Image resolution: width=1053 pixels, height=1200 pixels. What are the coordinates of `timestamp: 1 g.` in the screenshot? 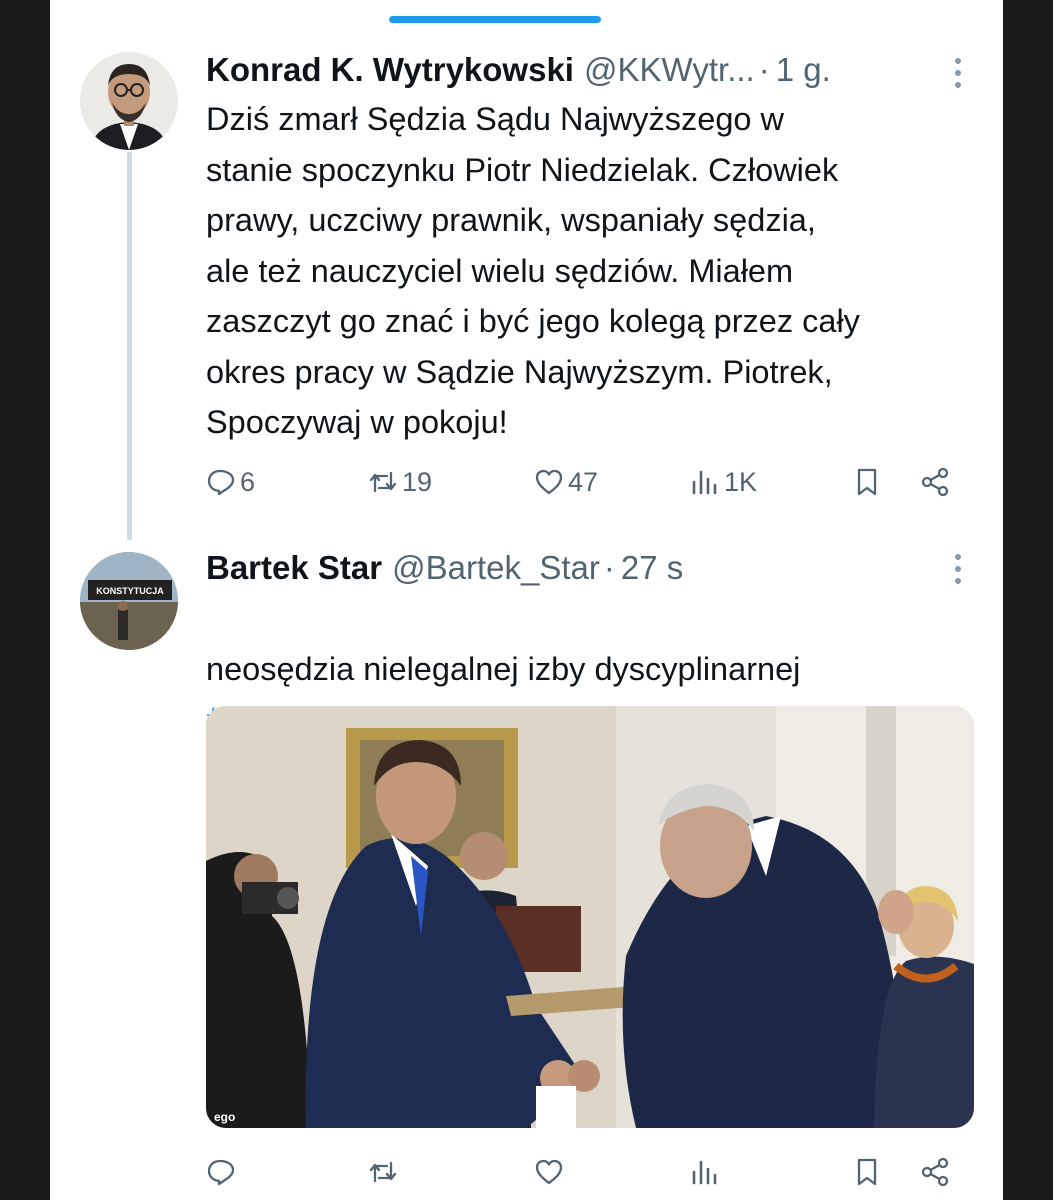 It's located at (803, 70).